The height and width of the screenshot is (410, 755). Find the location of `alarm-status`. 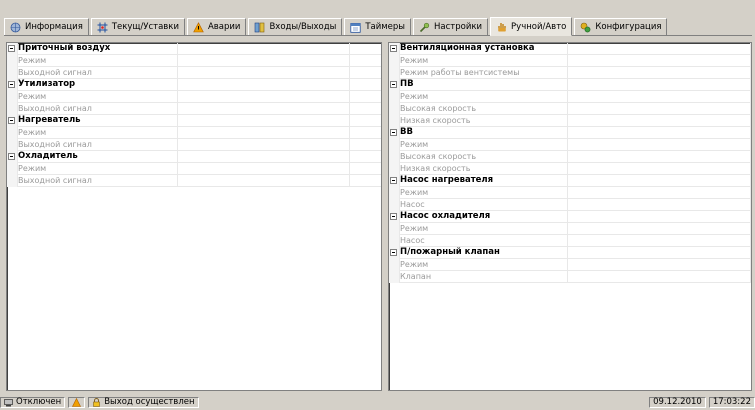

alarm-status is located at coordinates (77, 402).